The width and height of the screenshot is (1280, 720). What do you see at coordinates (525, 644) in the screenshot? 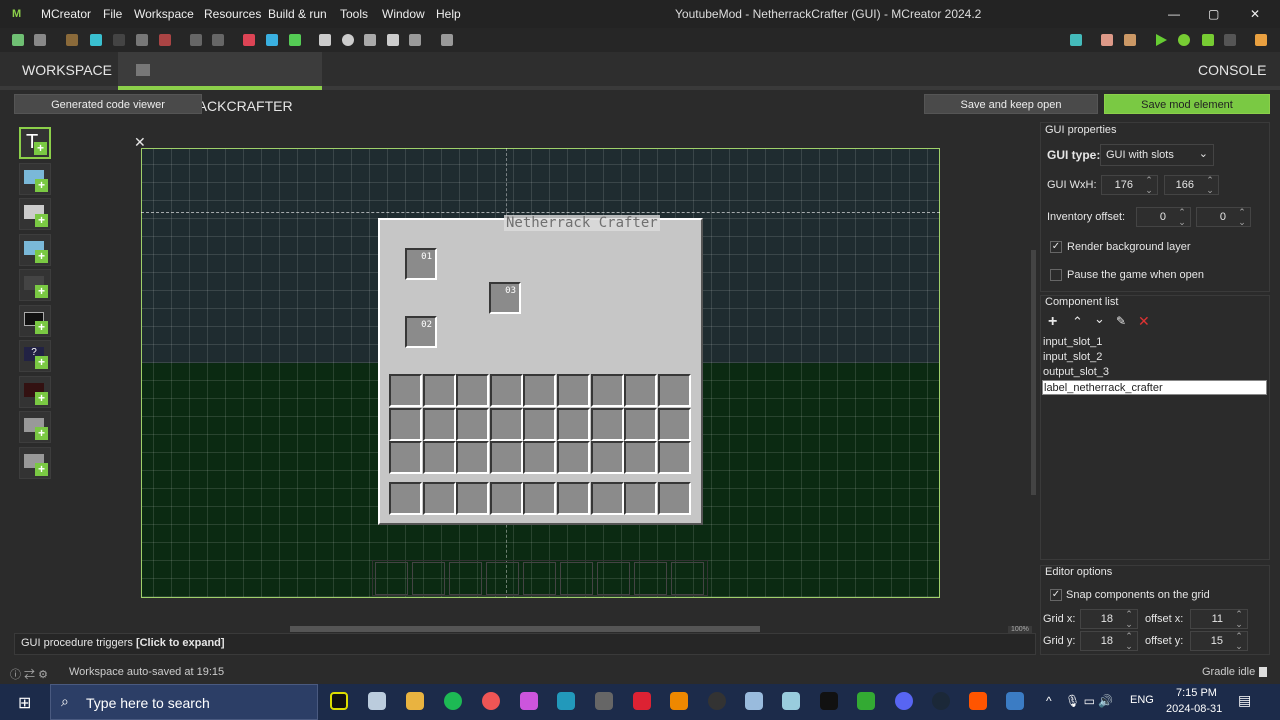
I see `procedure-triggers-panel: GUI procedure triggers [Click to expand]` at bounding box center [525, 644].